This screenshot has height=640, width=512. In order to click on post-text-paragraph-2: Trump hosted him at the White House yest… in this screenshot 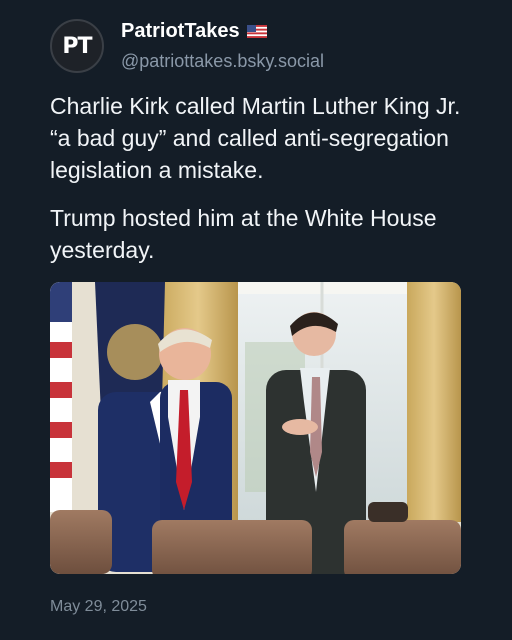, I will do `click(243, 234)`.